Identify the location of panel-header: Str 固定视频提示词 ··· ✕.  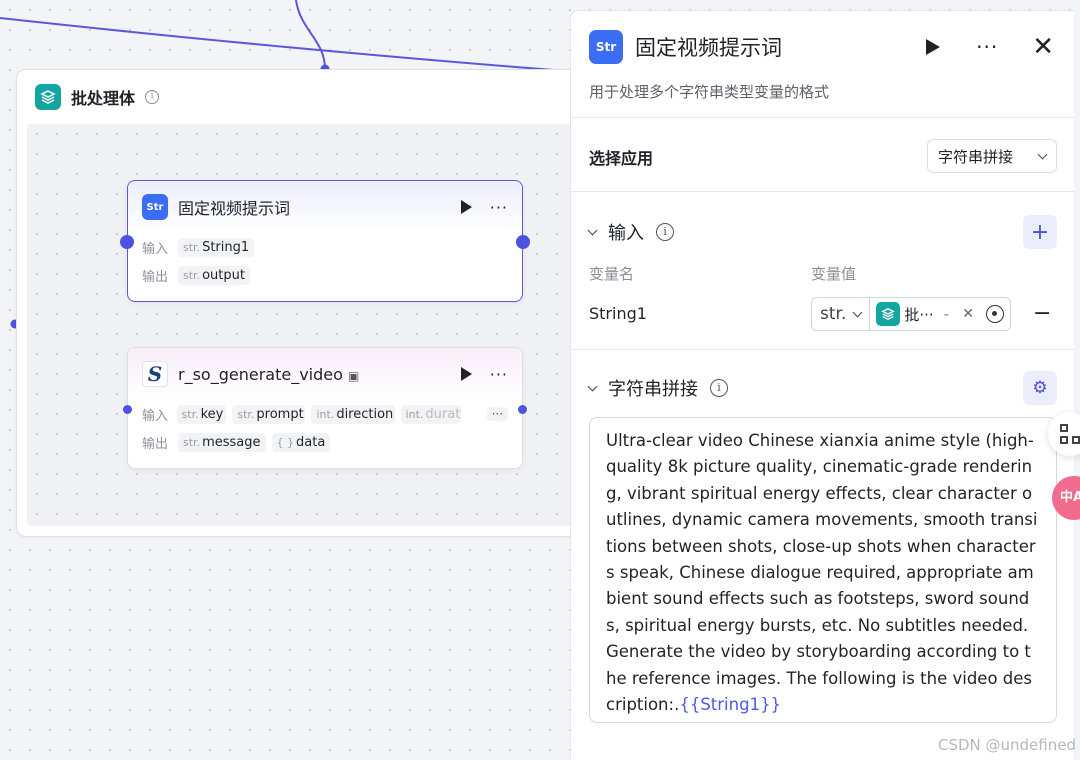
(821, 47).